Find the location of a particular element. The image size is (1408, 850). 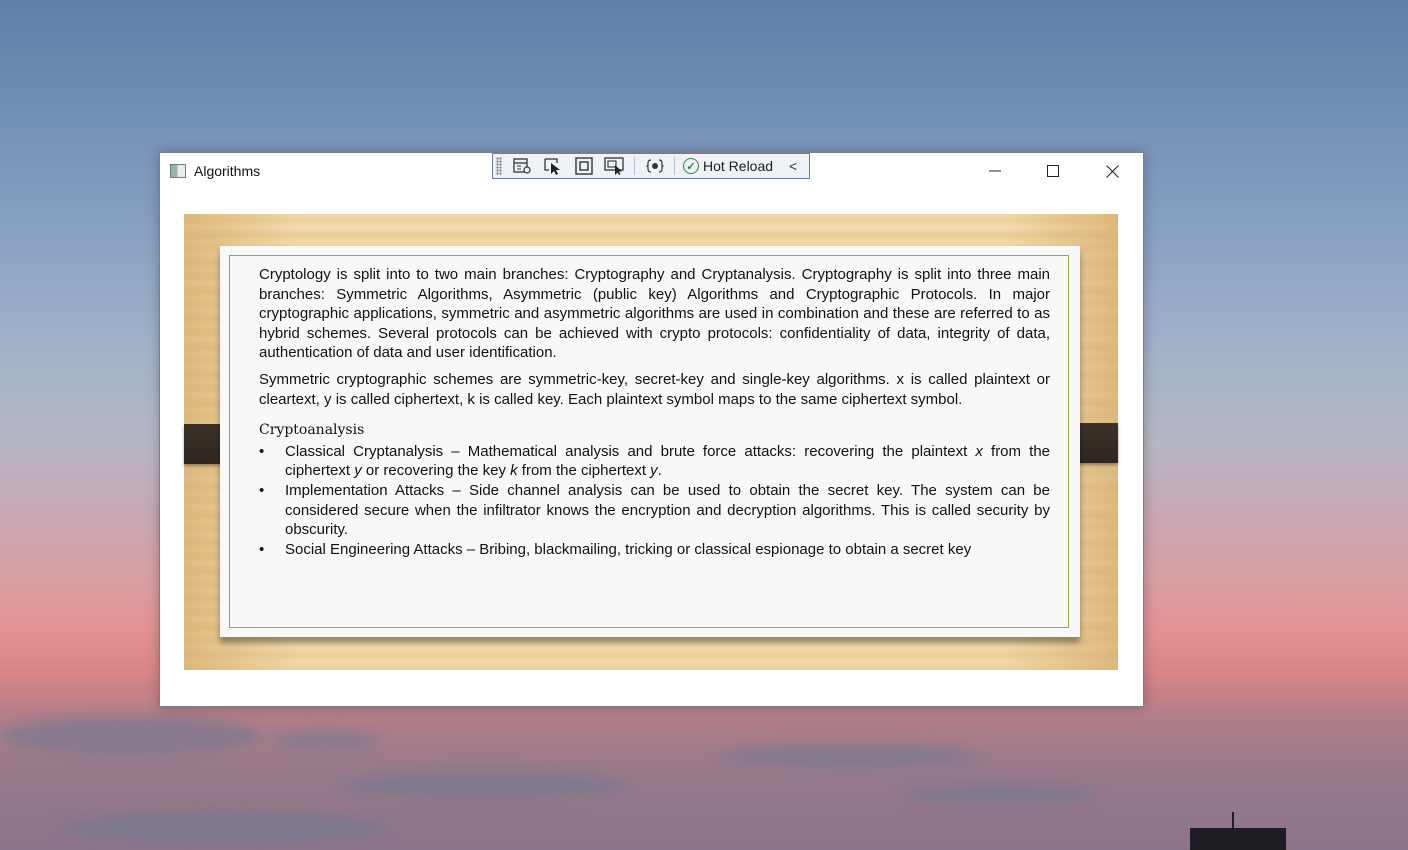

title-bar: Algorithms ✓ Hot Reload < is located at coordinates (651, 172).